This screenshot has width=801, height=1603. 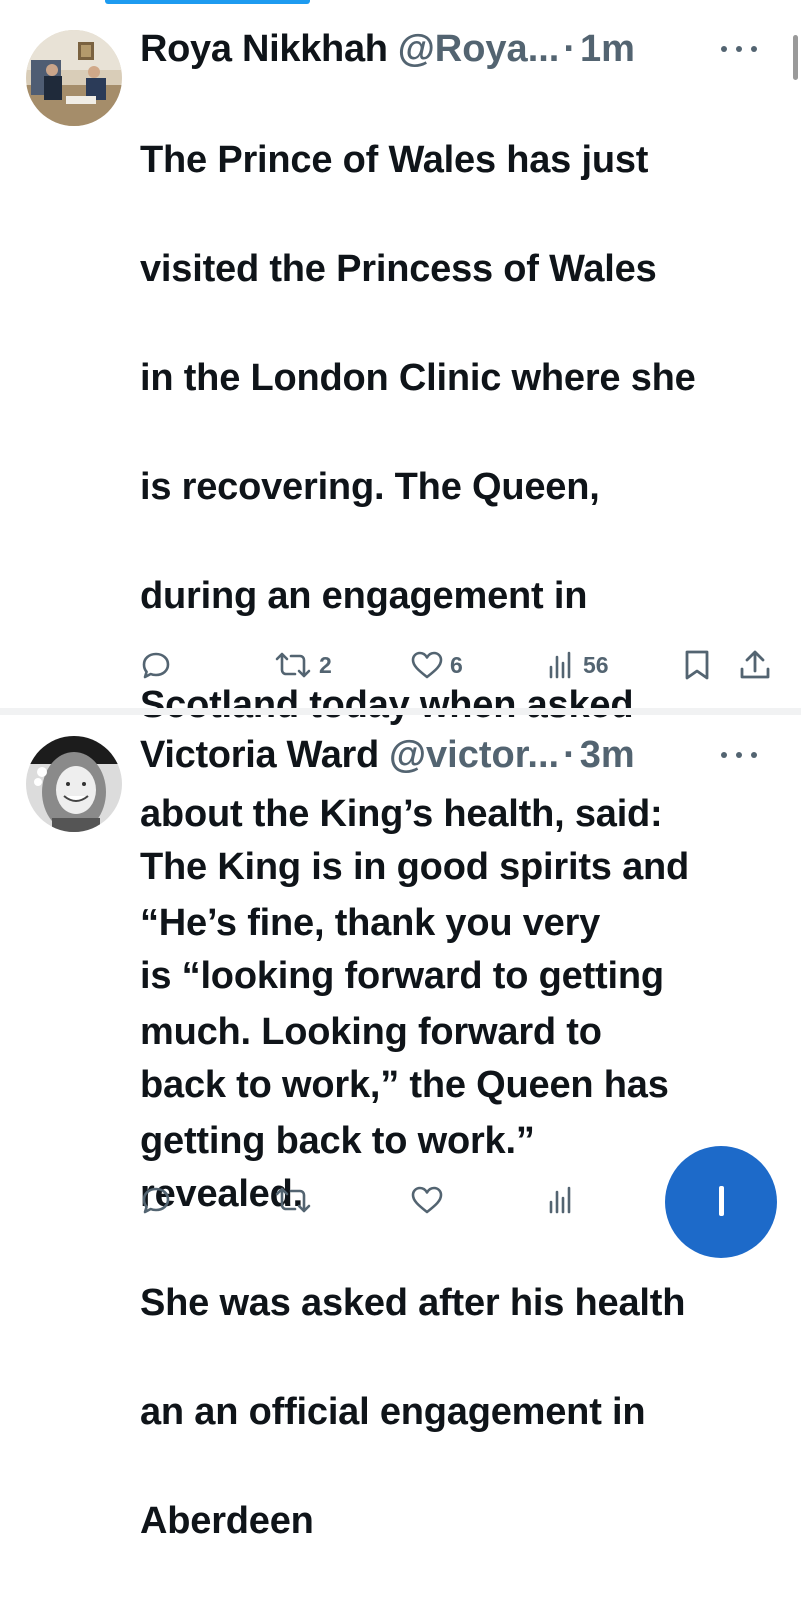 I want to click on tweet-text-line: during an engagement in, so click(x=364, y=595).